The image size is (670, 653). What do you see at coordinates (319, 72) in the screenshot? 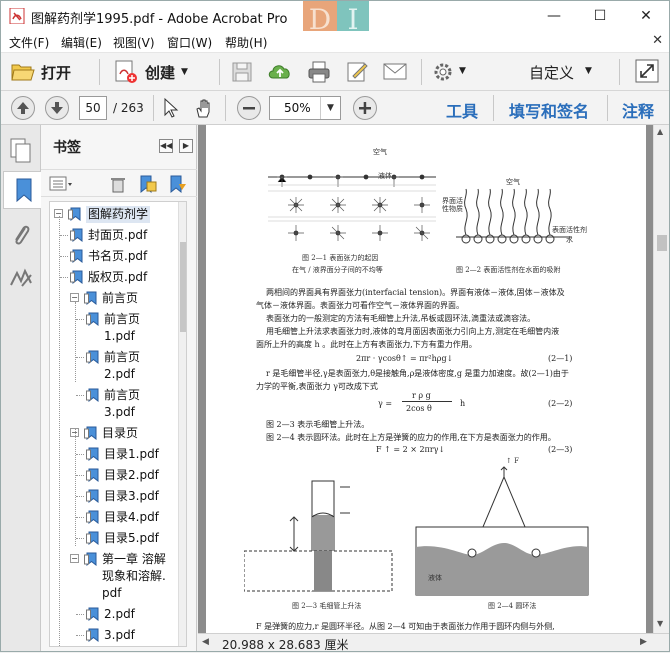
I see `print-icon` at bounding box center [319, 72].